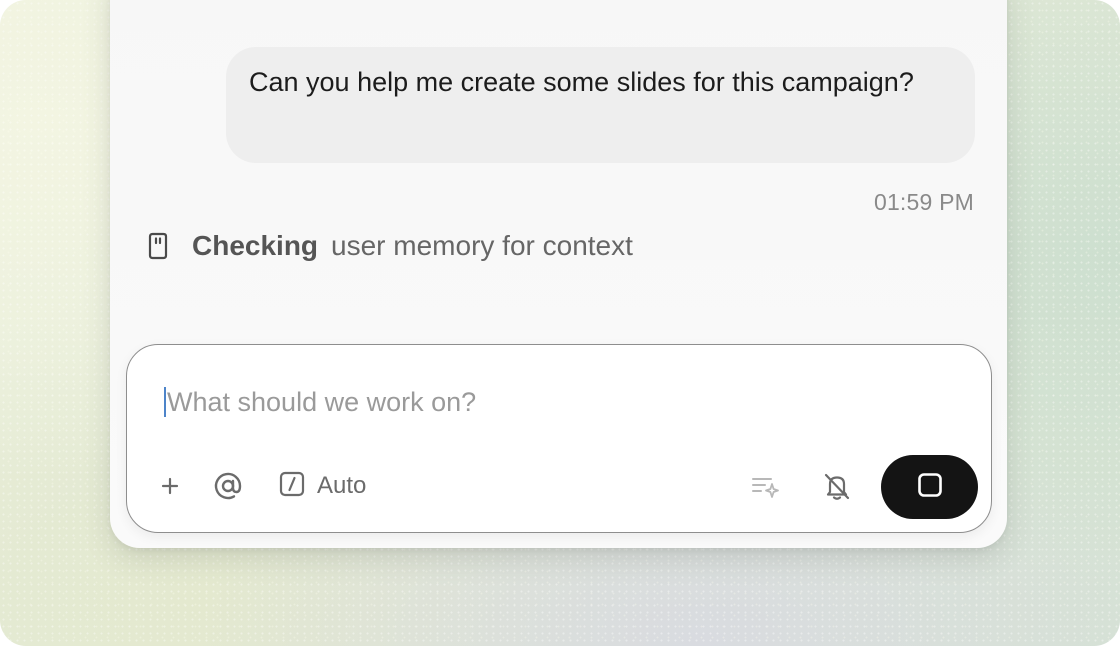 This screenshot has width=1120, height=646. I want to click on slash-command-icon, so click(292, 486).